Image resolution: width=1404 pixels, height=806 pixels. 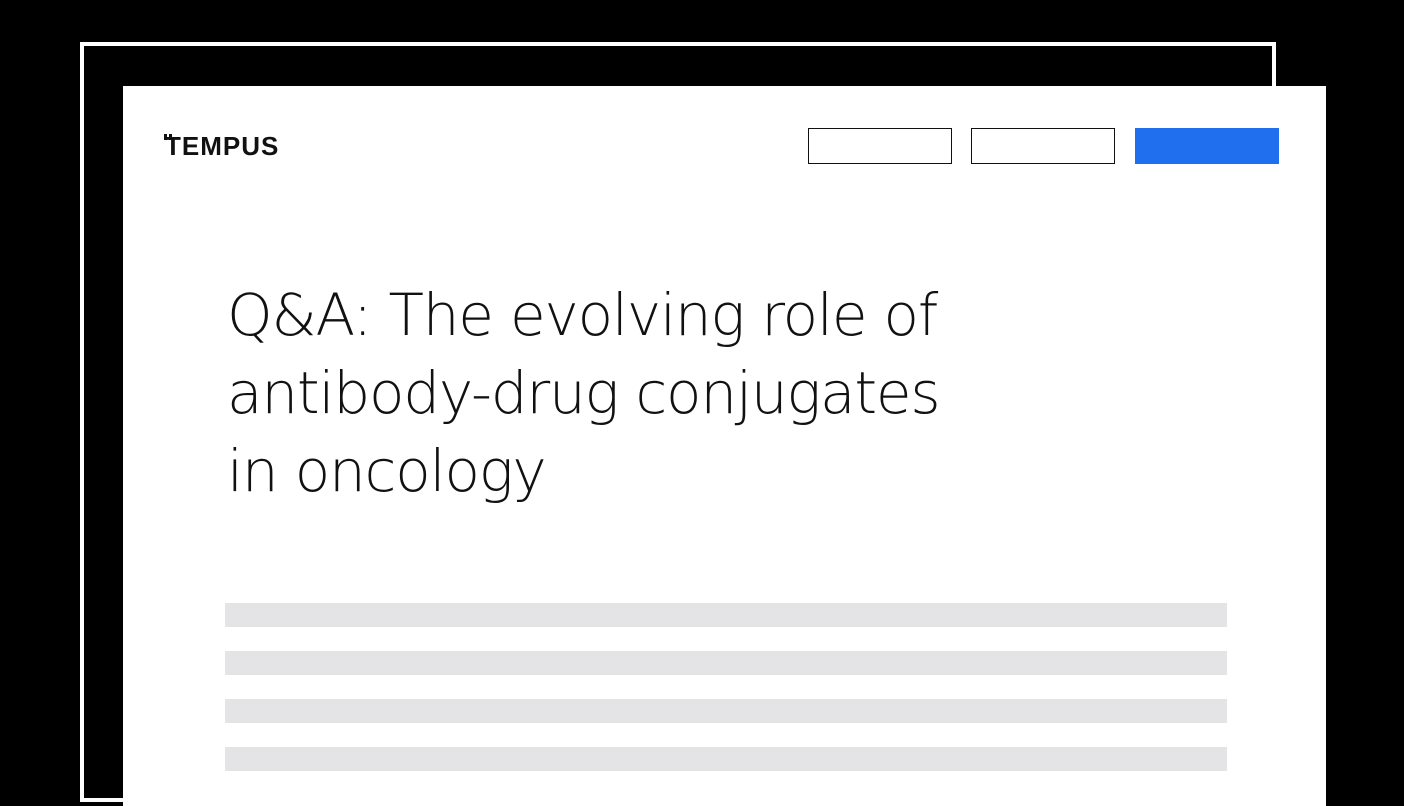 I want to click on tempus-logo: TEMPUS, so click(x=221, y=146).